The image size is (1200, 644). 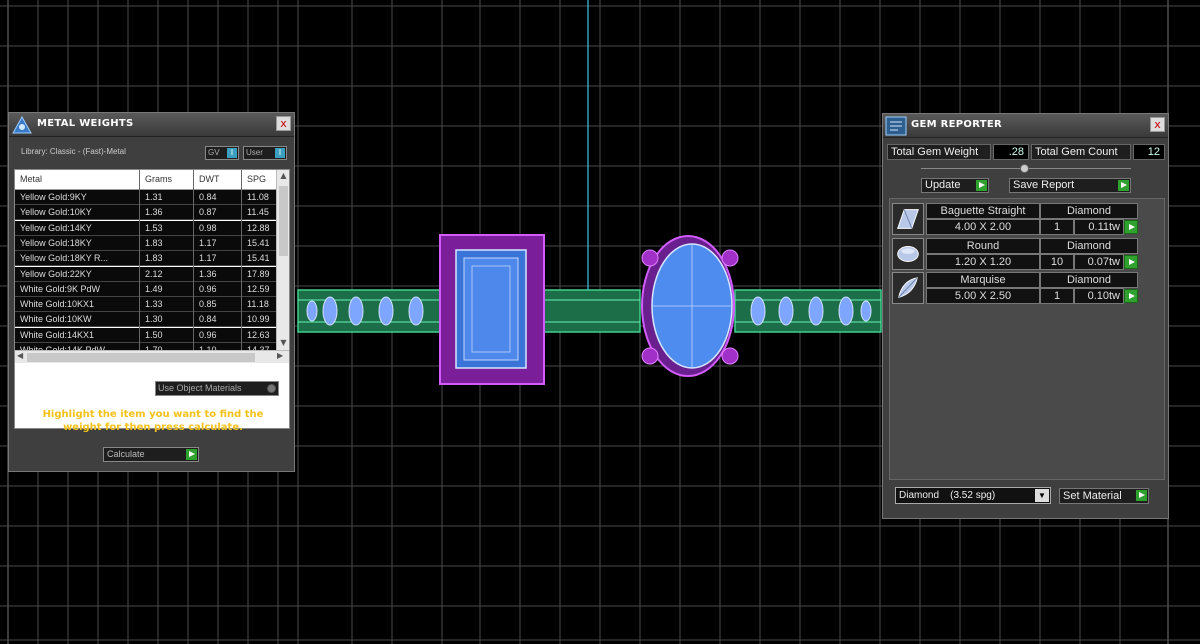 I want to click on table-row: White Gold:9K PdW 1.49 0.96 12.59, so click(x=146, y=289).